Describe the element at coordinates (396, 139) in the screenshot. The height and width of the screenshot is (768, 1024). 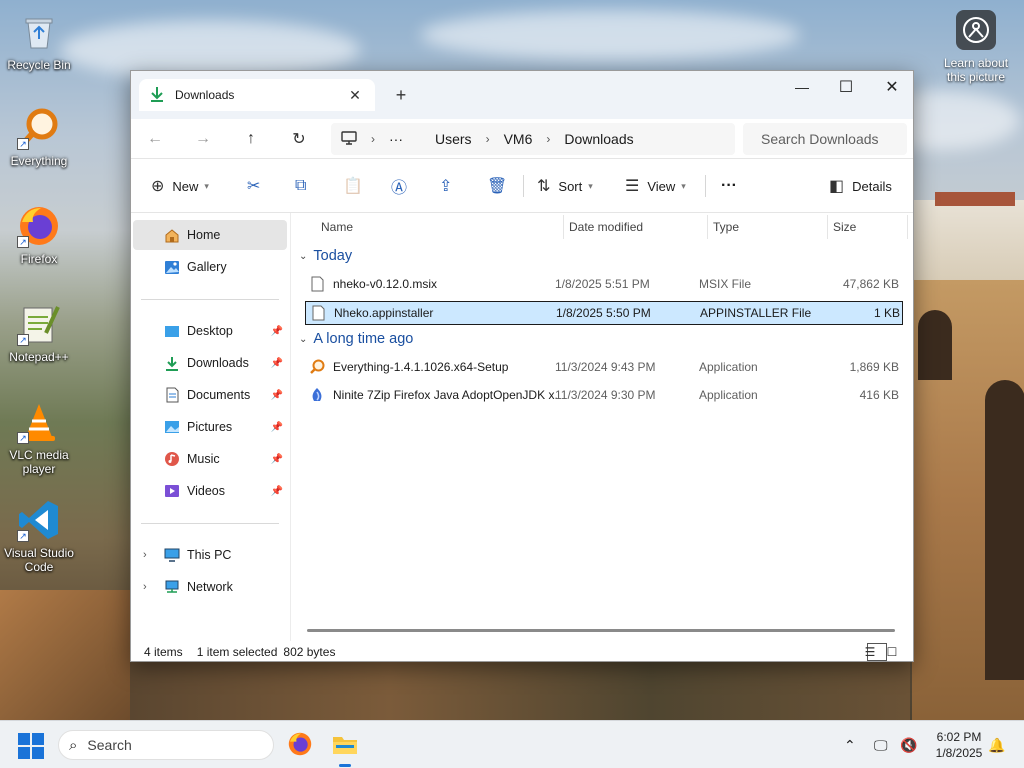
I see `breadcrumb-more: ···` at that location.